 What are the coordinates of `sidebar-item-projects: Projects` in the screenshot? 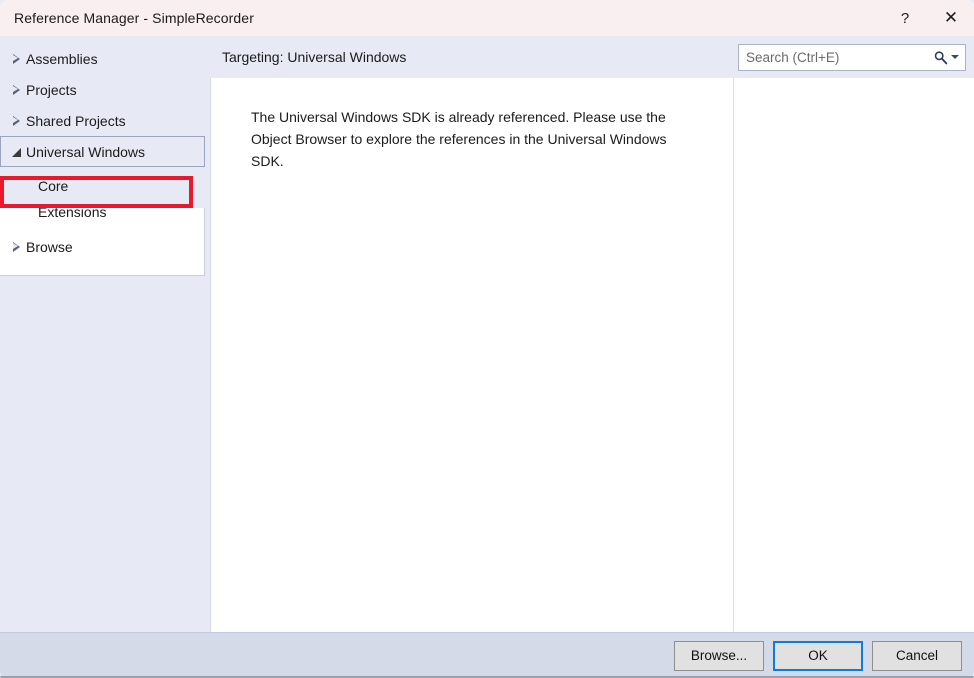 It's located at (105, 89).